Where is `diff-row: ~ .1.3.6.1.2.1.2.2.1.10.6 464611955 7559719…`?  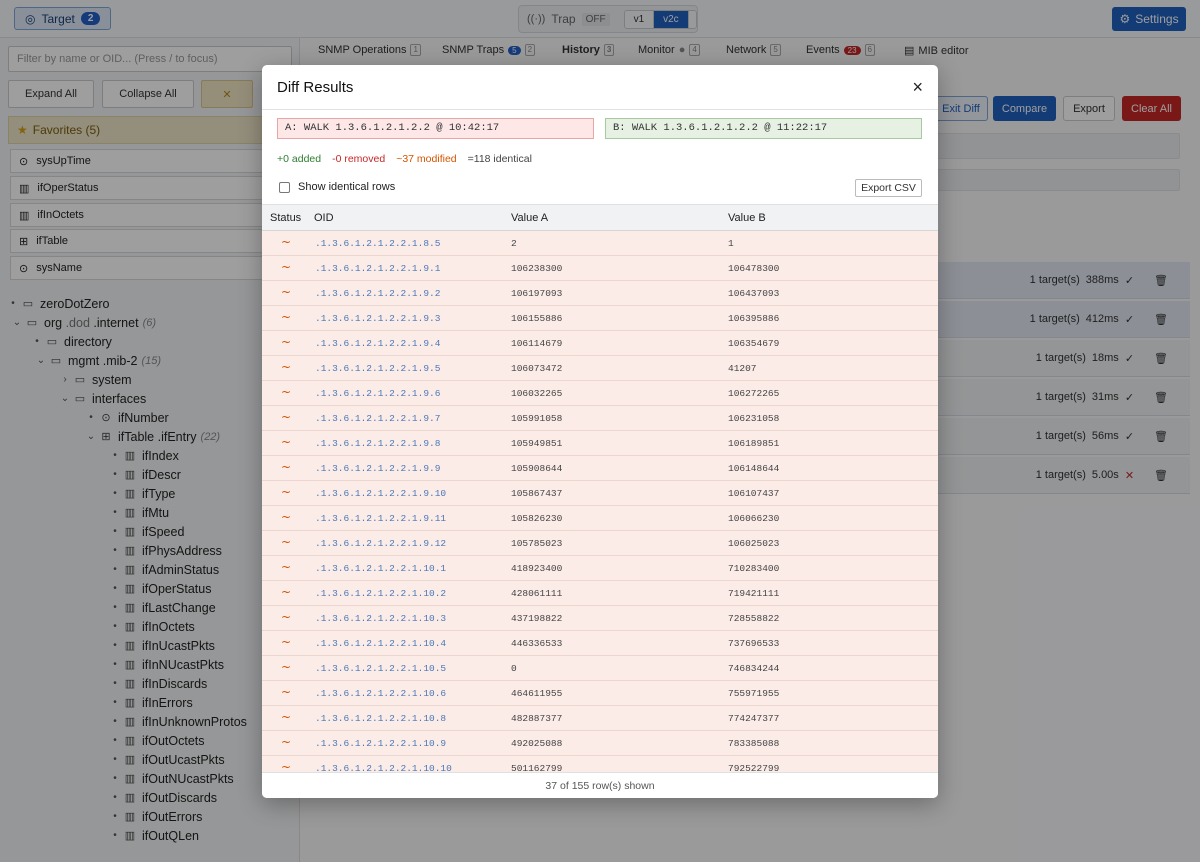
diff-row: ~ .1.3.6.1.2.1.2.2.1.10.6 464611955 7559719… is located at coordinates (600, 693).